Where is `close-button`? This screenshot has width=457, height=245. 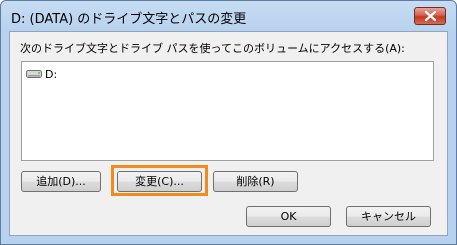
close-button is located at coordinates (430, 16).